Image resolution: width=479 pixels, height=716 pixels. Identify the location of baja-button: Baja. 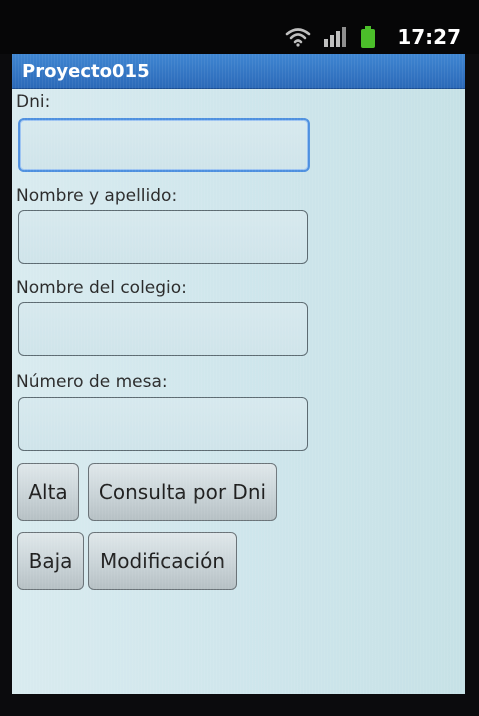
(50, 561).